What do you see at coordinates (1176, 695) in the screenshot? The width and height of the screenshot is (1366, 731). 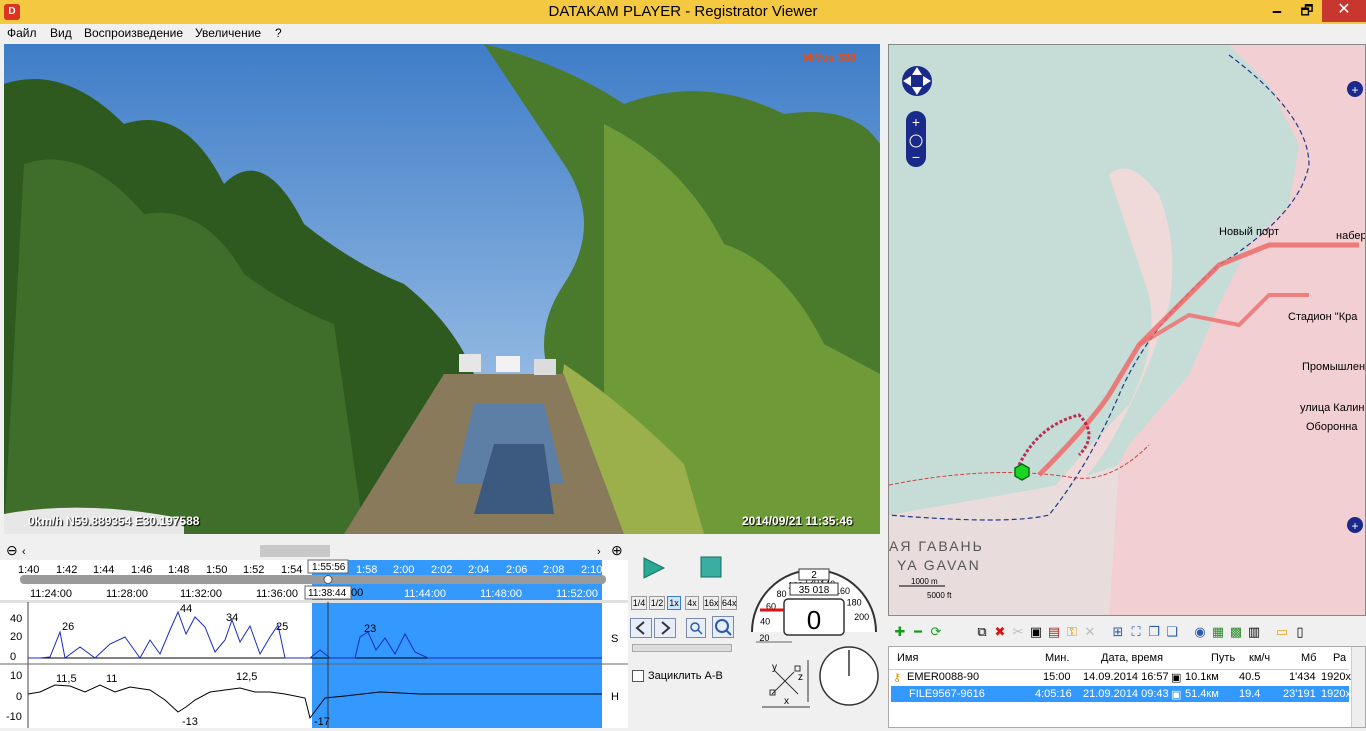 I see `row-status-icon: ▣` at bounding box center [1176, 695].